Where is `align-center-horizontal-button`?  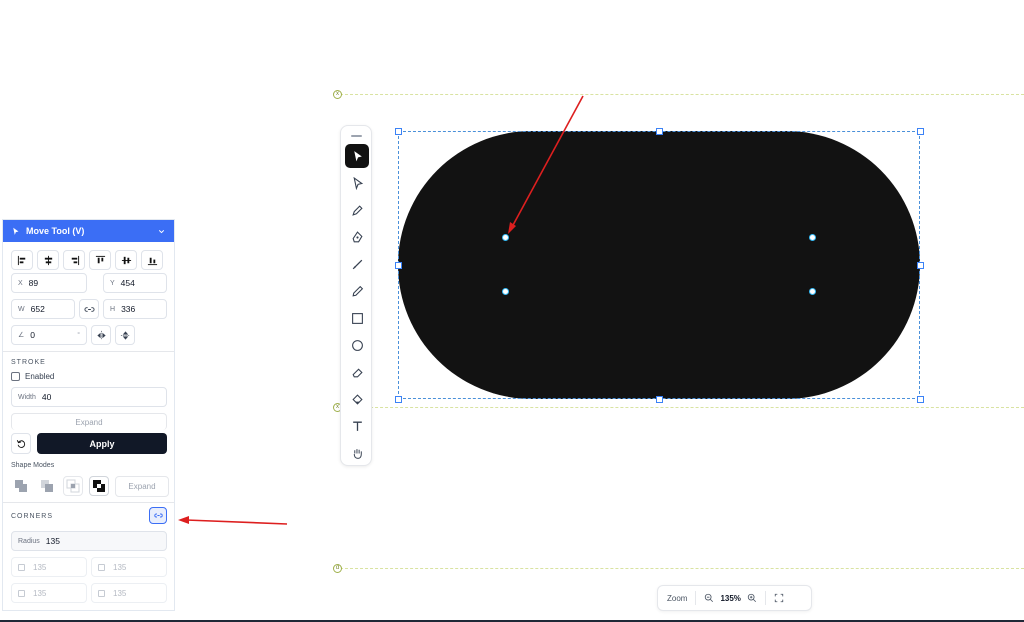
align-center-horizontal-button is located at coordinates (48, 260).